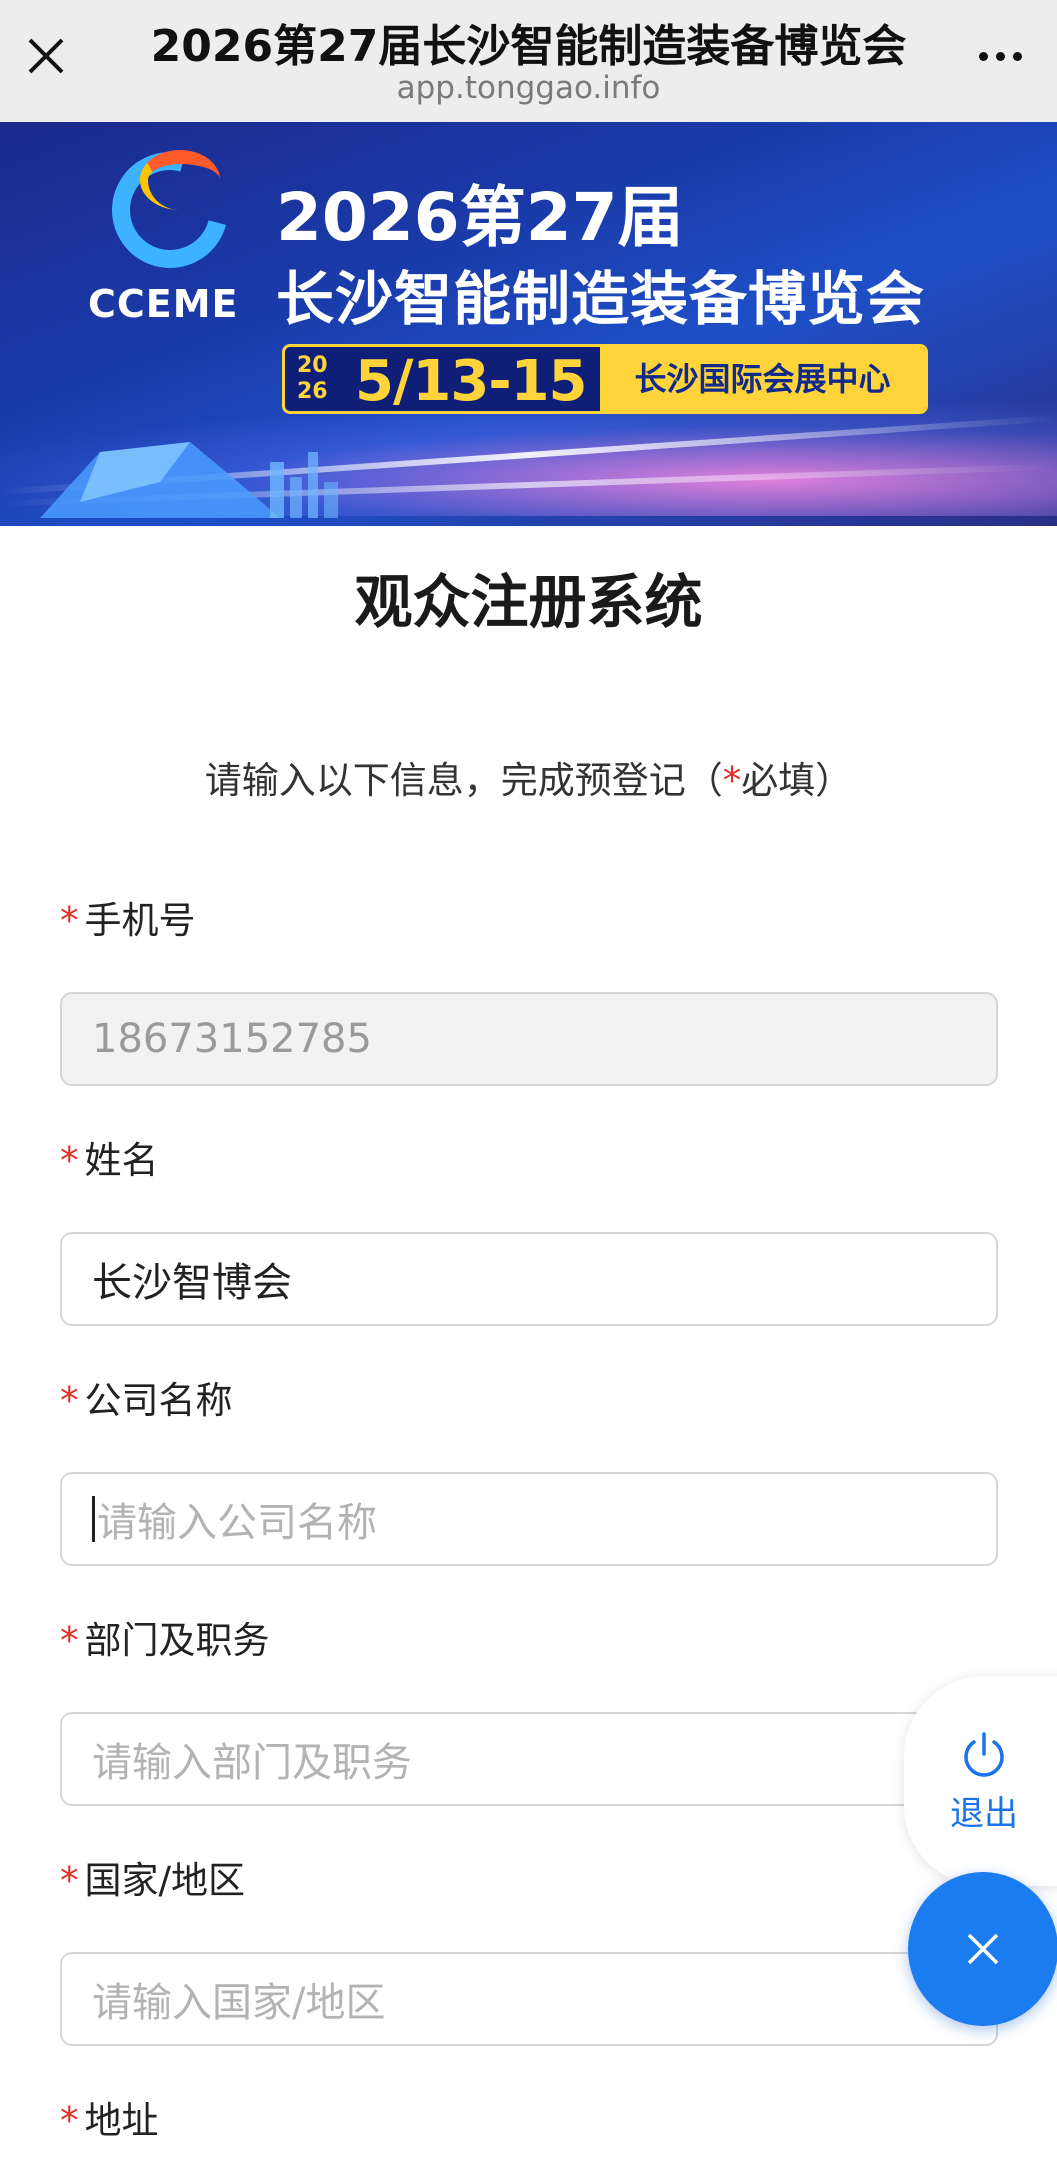  What do you see at coordinates (762, 379) in the screenshot?
I see `banner-venue: 长沙国际会展中心` at bounding box center [762, 379].